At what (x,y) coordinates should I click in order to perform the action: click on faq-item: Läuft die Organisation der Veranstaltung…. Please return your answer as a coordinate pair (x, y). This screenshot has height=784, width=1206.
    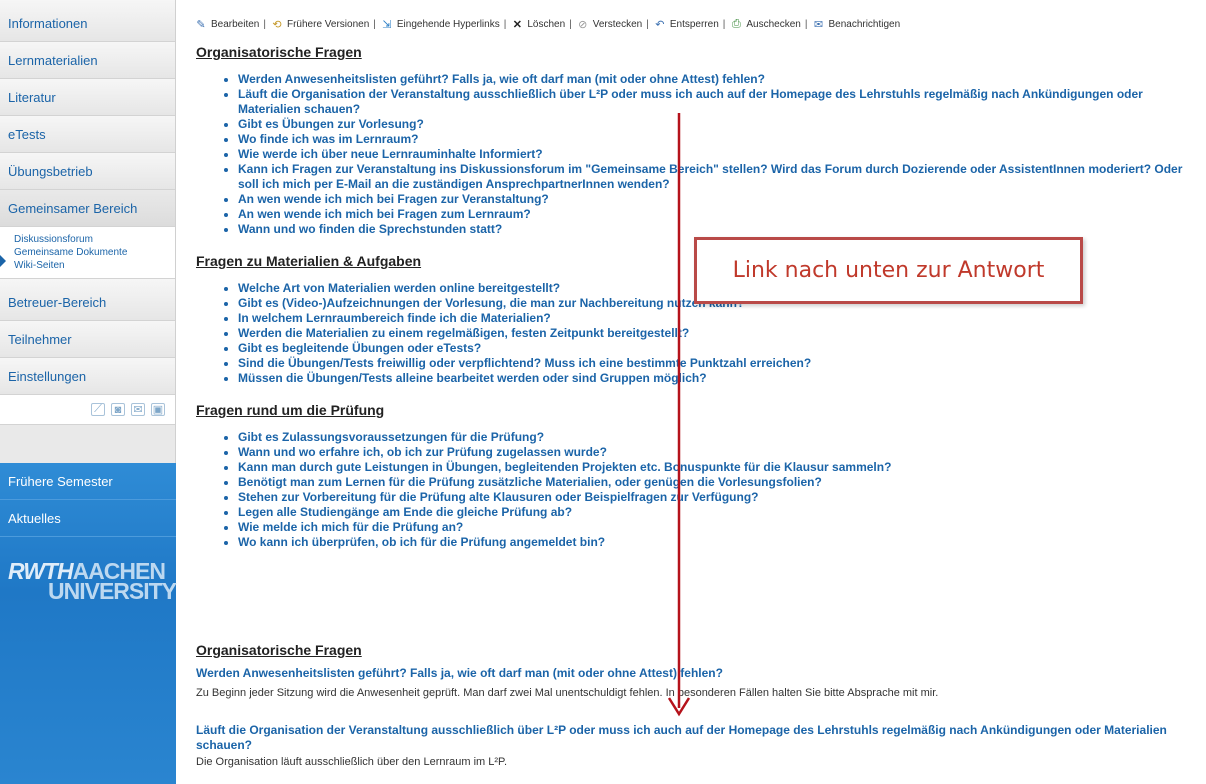
    Looking at the image, I should click on (719, 102).